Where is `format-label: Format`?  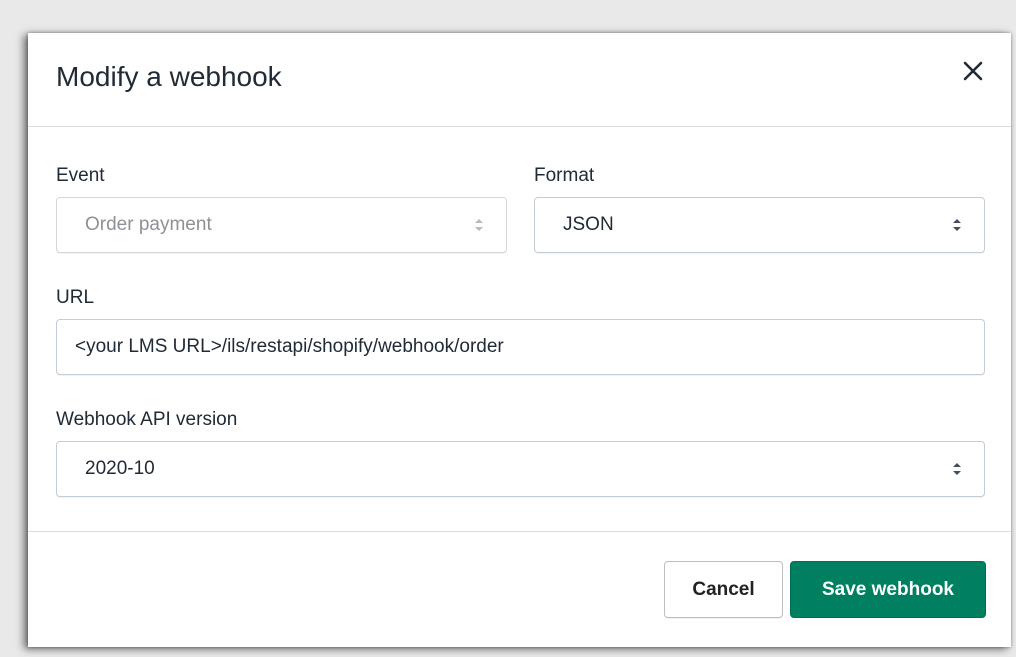 format-label: Format is located at coordinates (564, 175).